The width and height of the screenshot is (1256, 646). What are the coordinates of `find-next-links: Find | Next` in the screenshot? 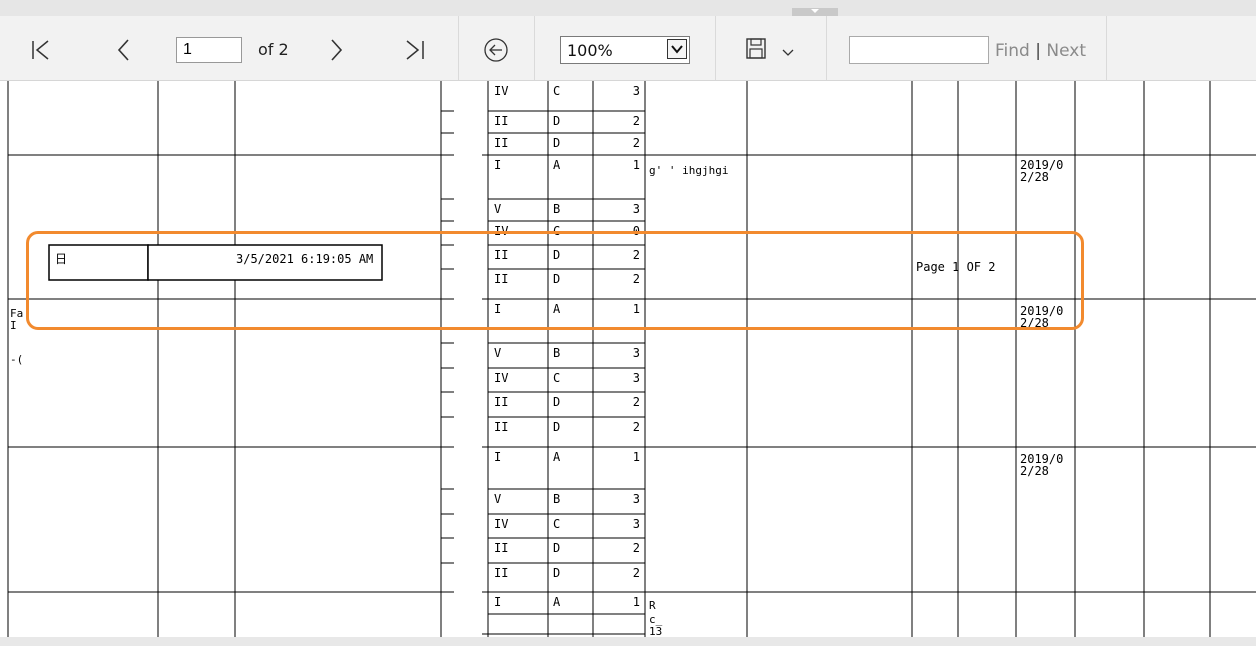 It's located at (1040, 51).